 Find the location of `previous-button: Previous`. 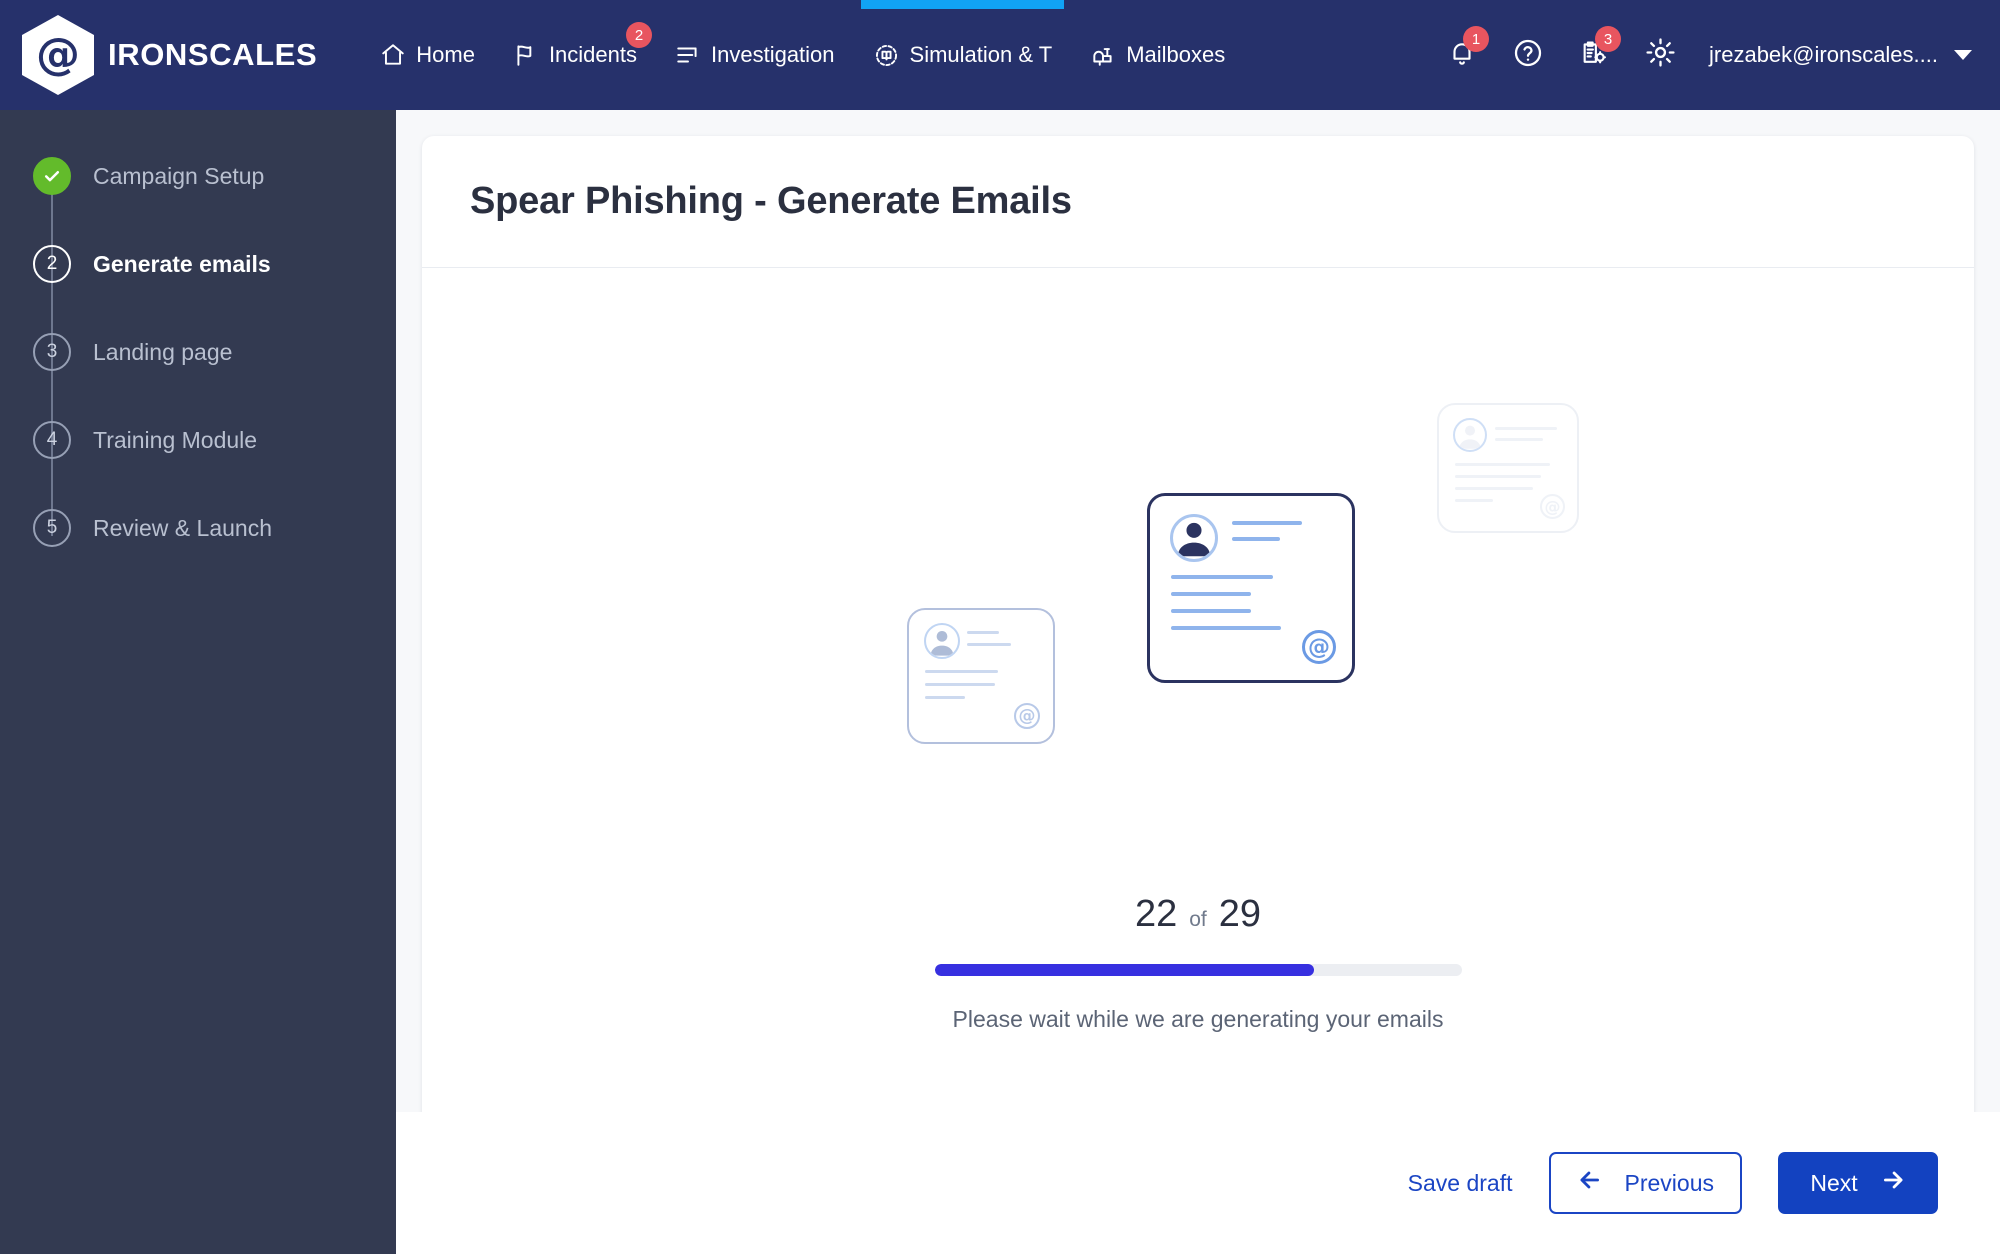

previous-button: Previous is located at coordinates (1645, 1183).